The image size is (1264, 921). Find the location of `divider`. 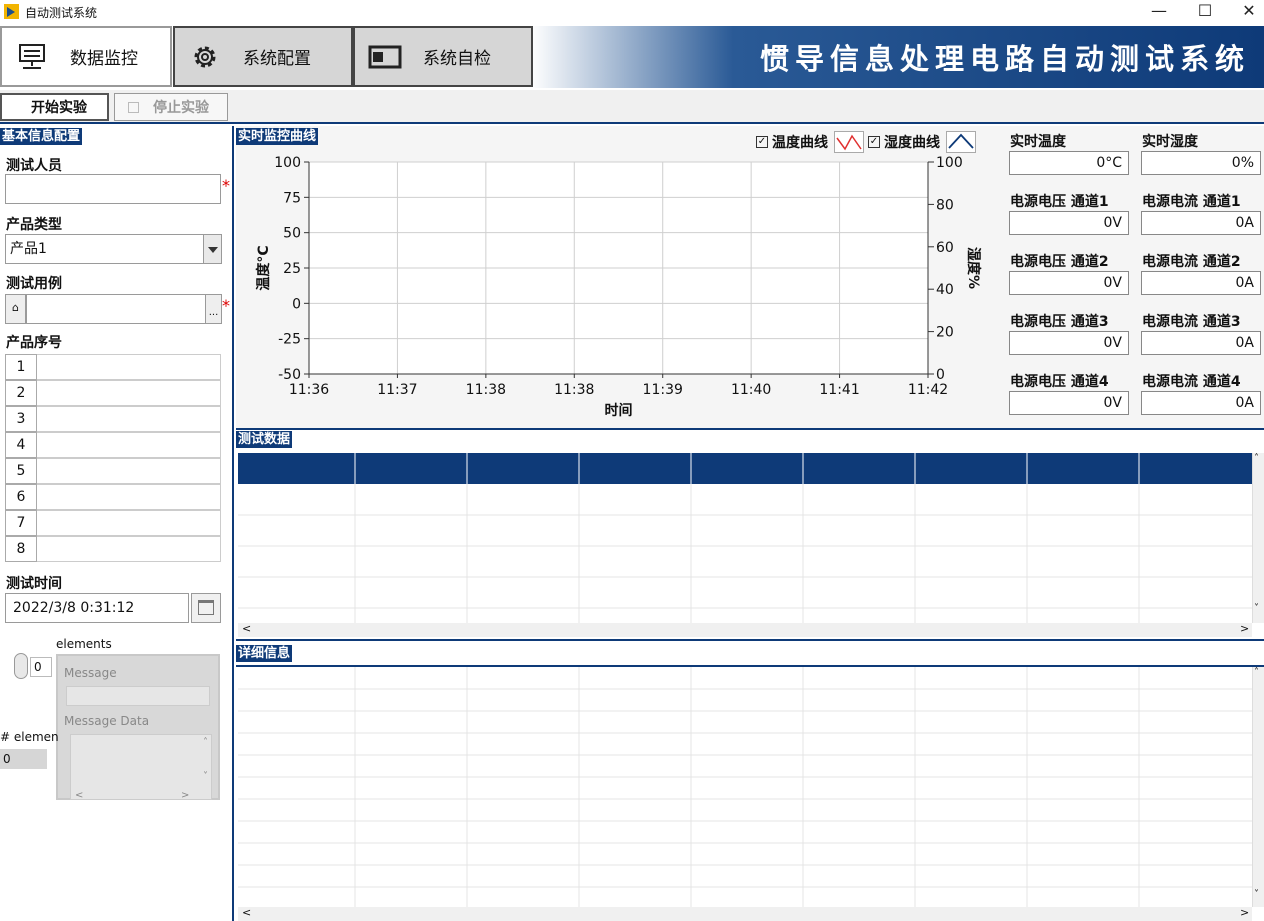

divider is located at coordinates (750, 429).